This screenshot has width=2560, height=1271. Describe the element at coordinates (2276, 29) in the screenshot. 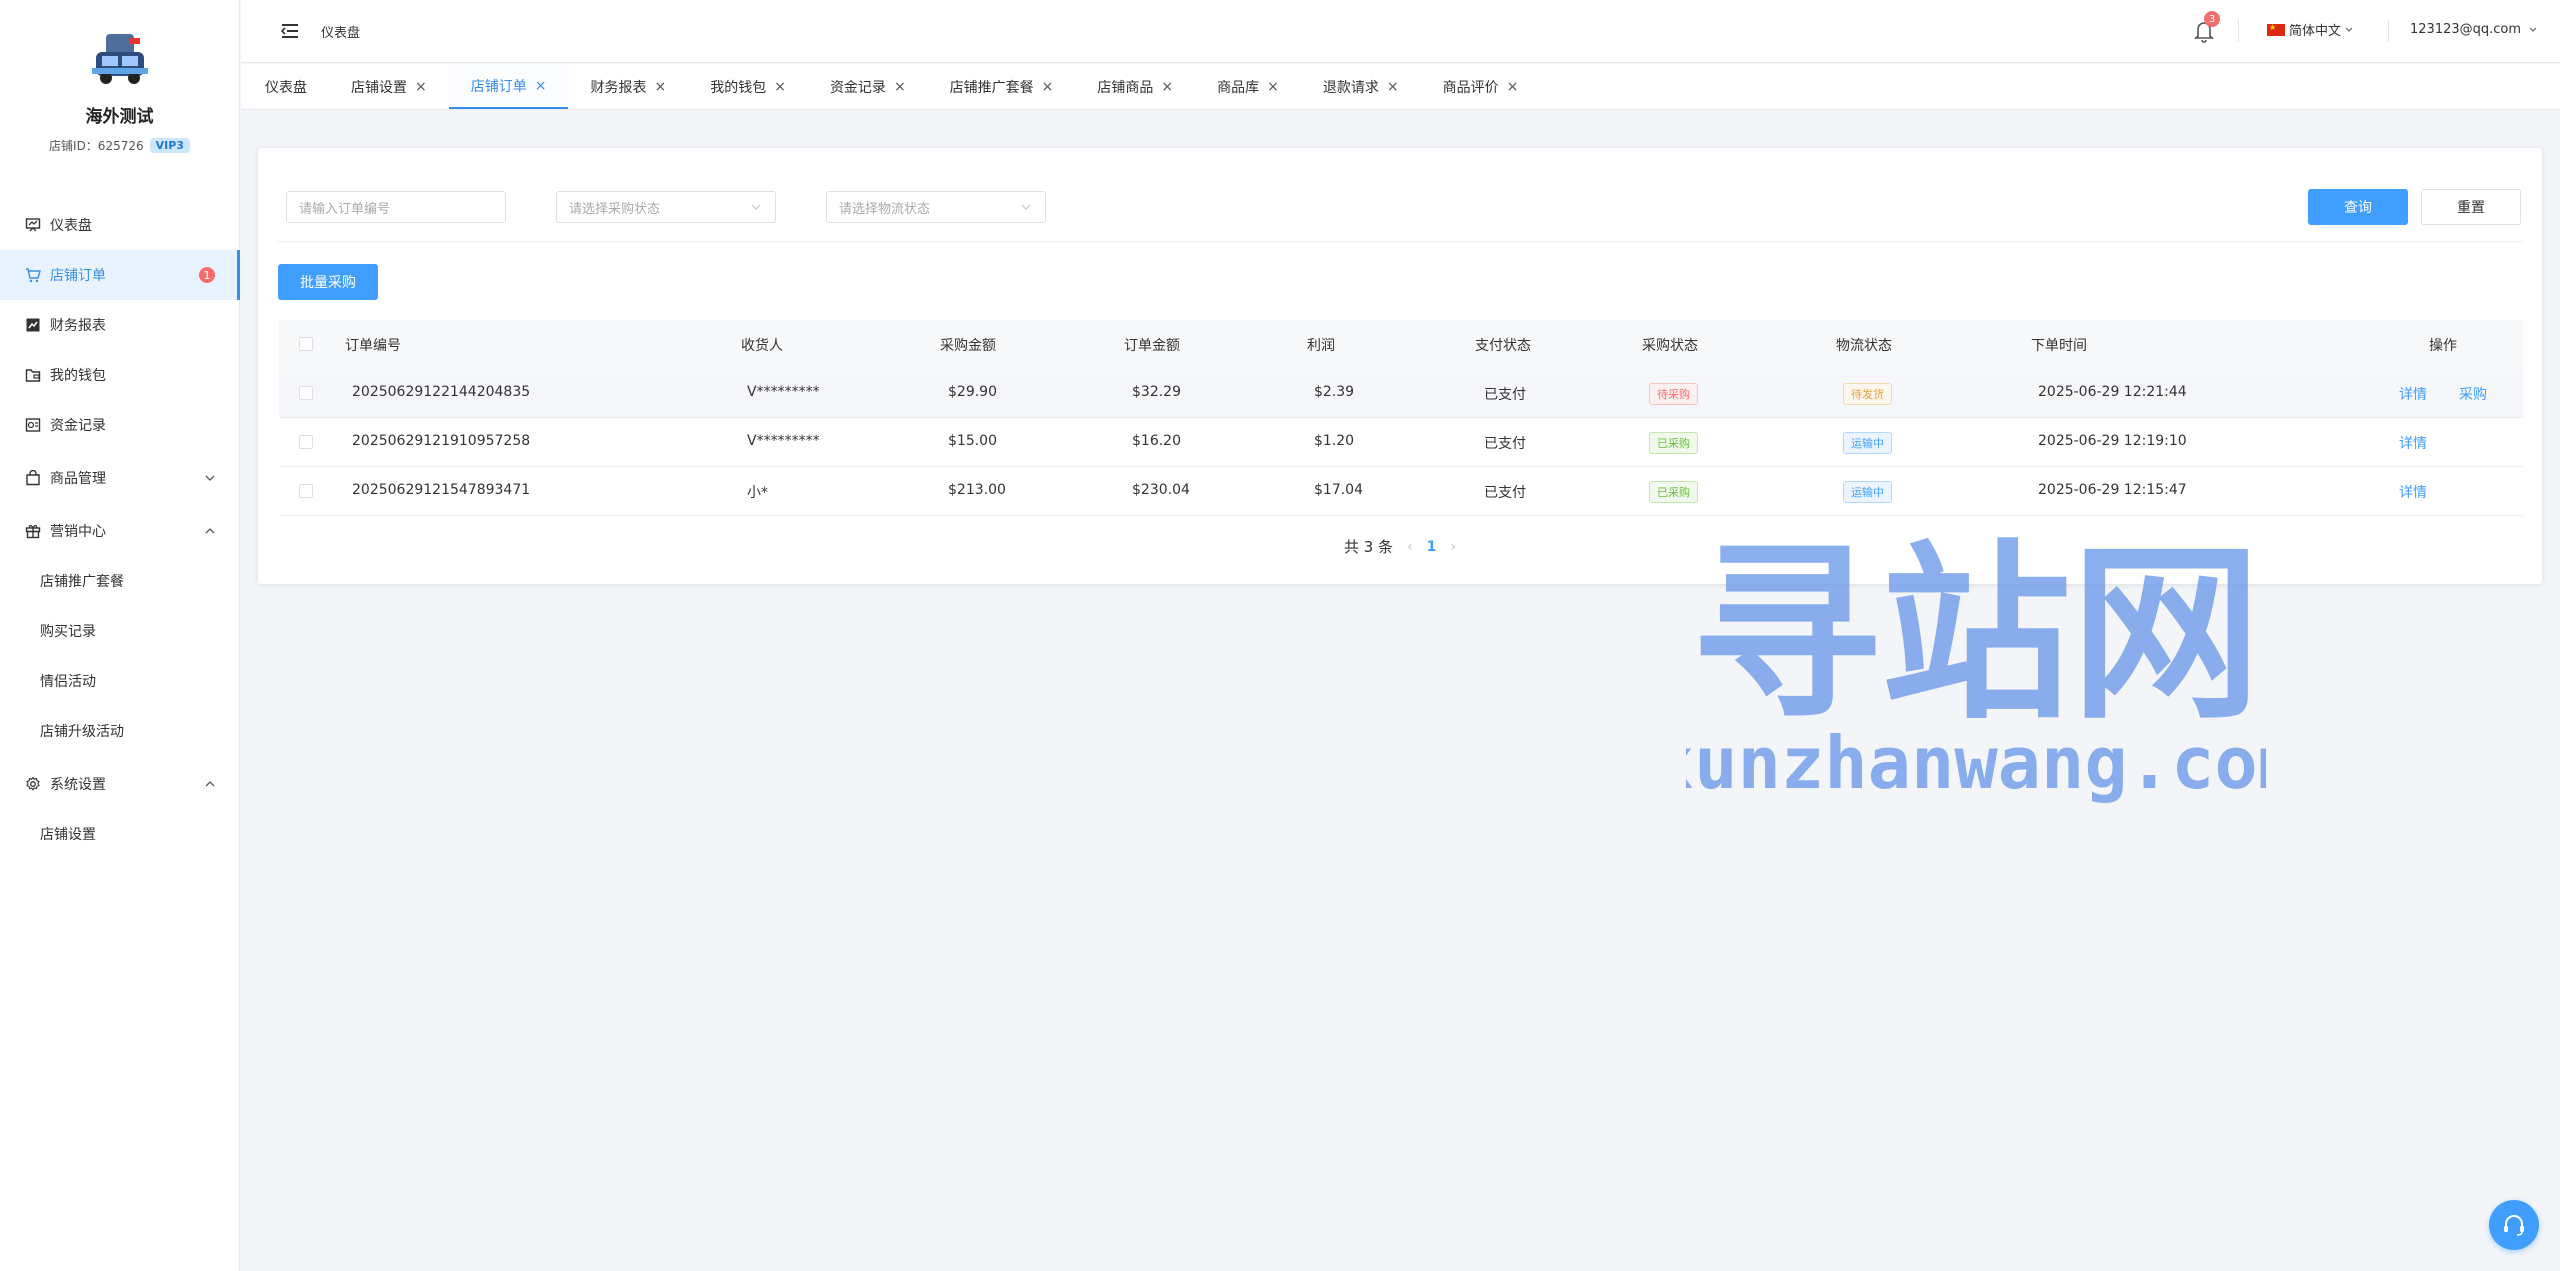

I see `china-flag-icon` at that location.